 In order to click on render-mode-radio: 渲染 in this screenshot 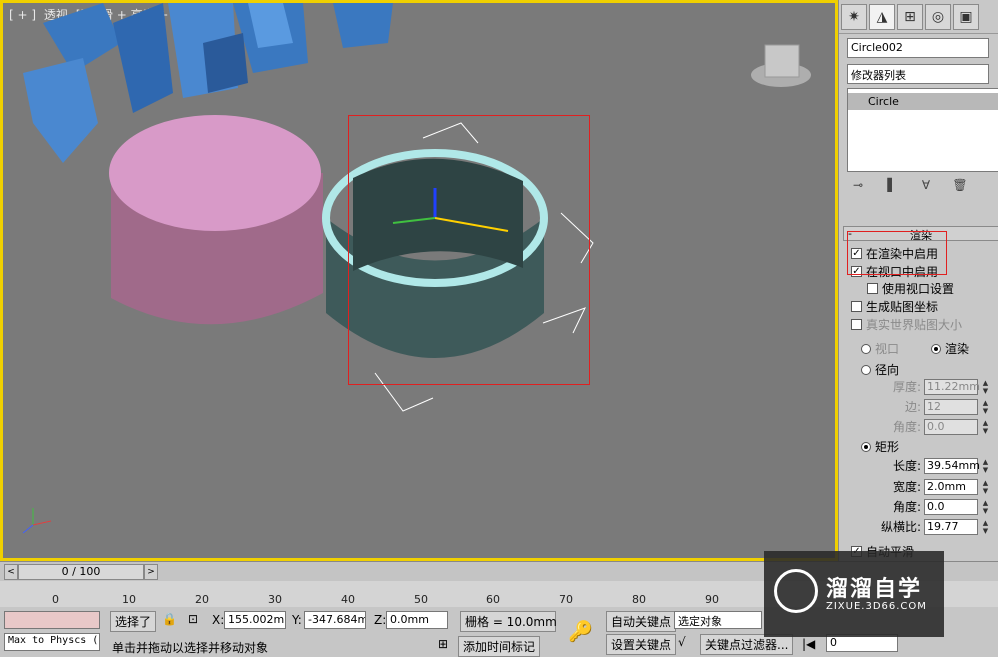, I will do `click(950, 348)`.